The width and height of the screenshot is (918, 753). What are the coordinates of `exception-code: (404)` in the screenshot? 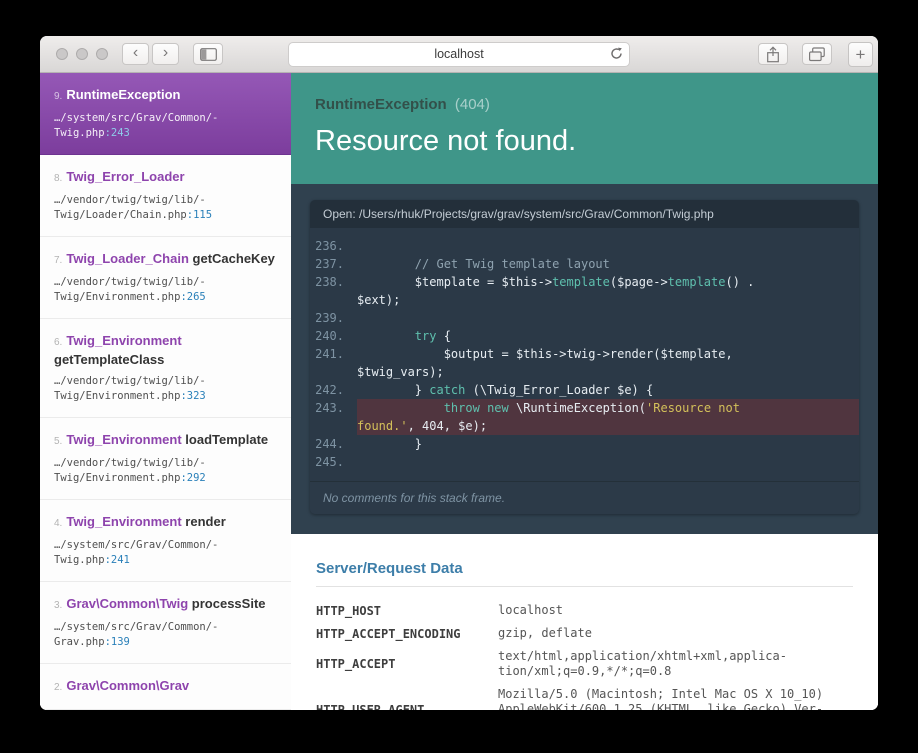 It's located at (472, 104).